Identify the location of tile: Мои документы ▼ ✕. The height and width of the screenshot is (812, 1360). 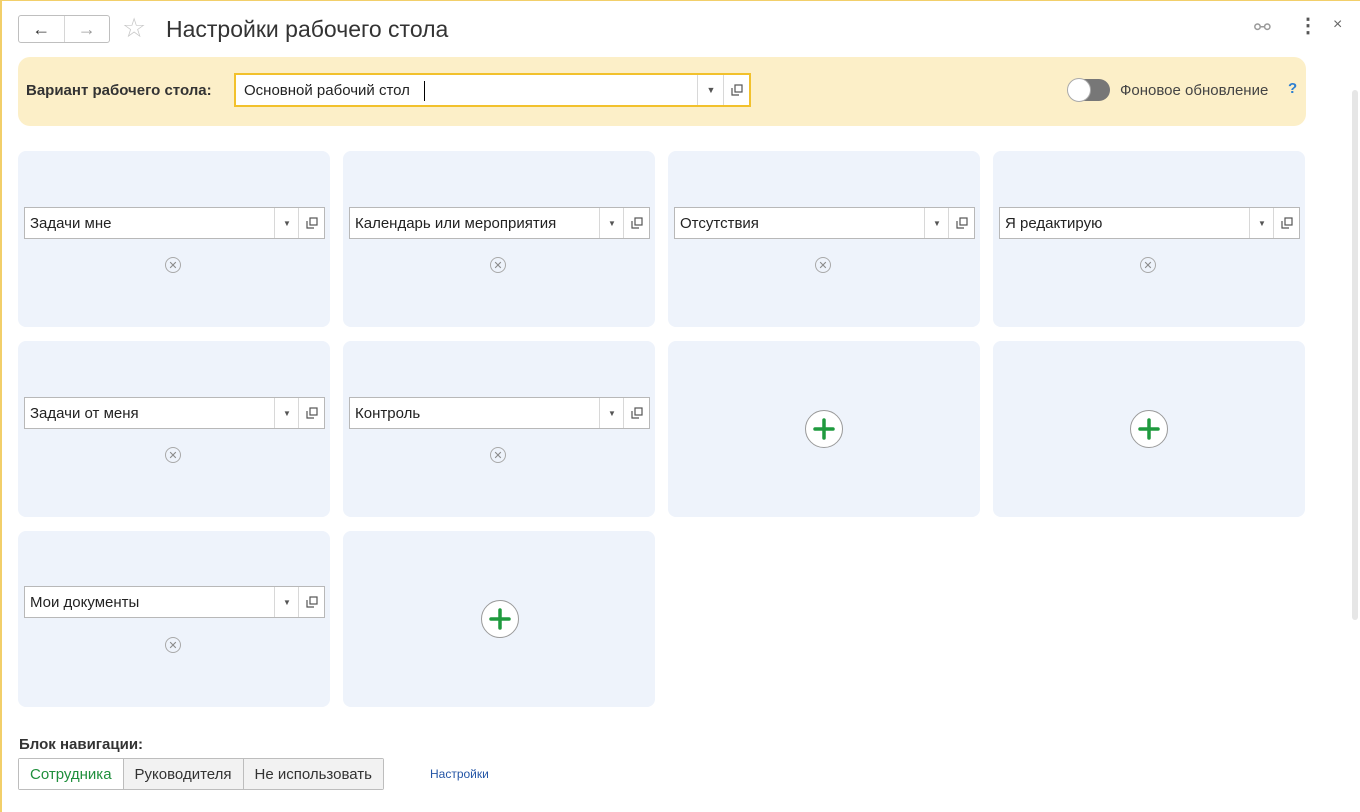
(174, 619).